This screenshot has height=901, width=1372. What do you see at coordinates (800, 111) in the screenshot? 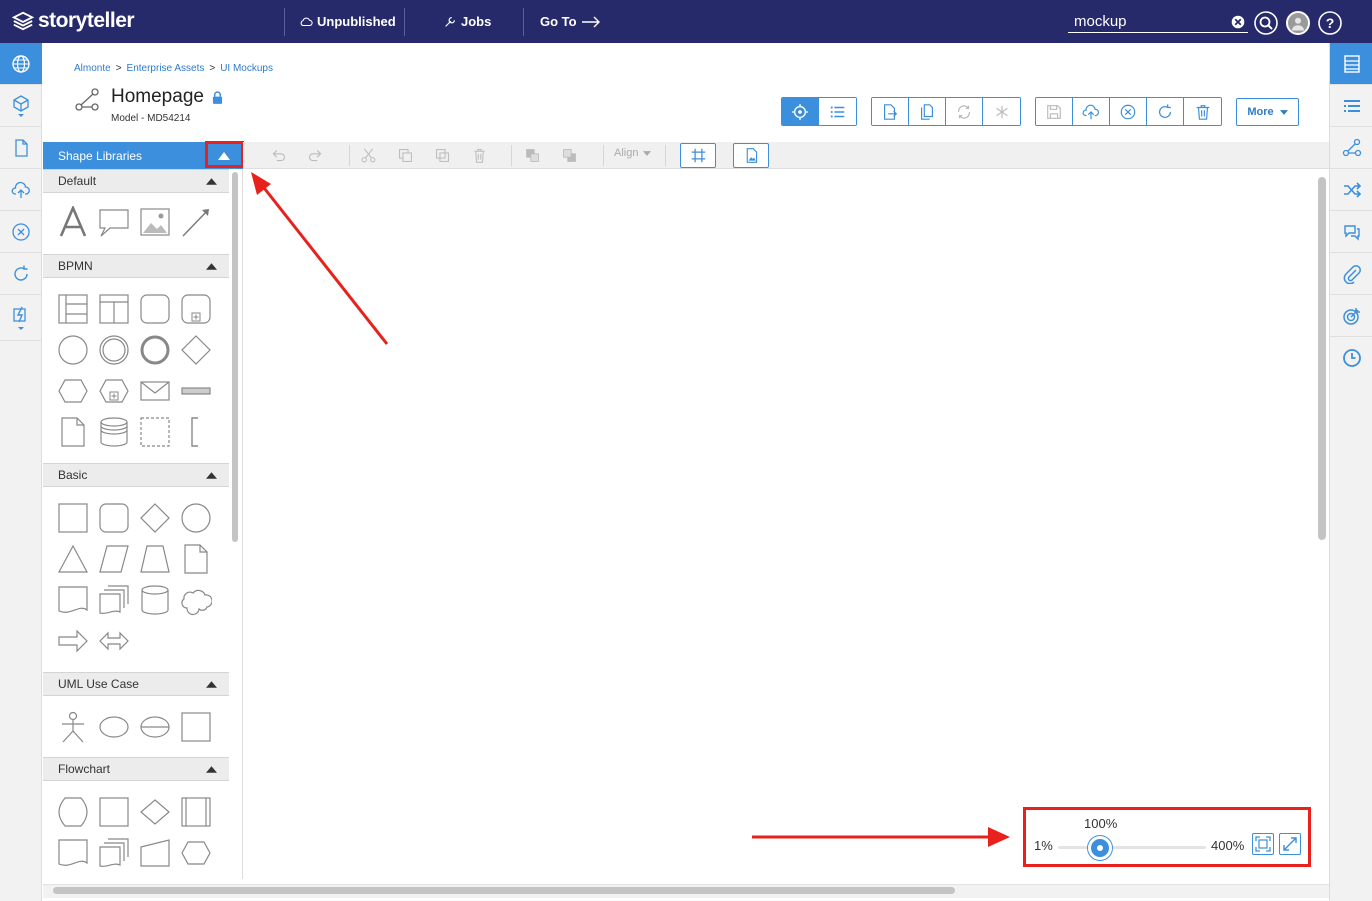
I see `diagram-view-button` at bounding box center [800, 111].